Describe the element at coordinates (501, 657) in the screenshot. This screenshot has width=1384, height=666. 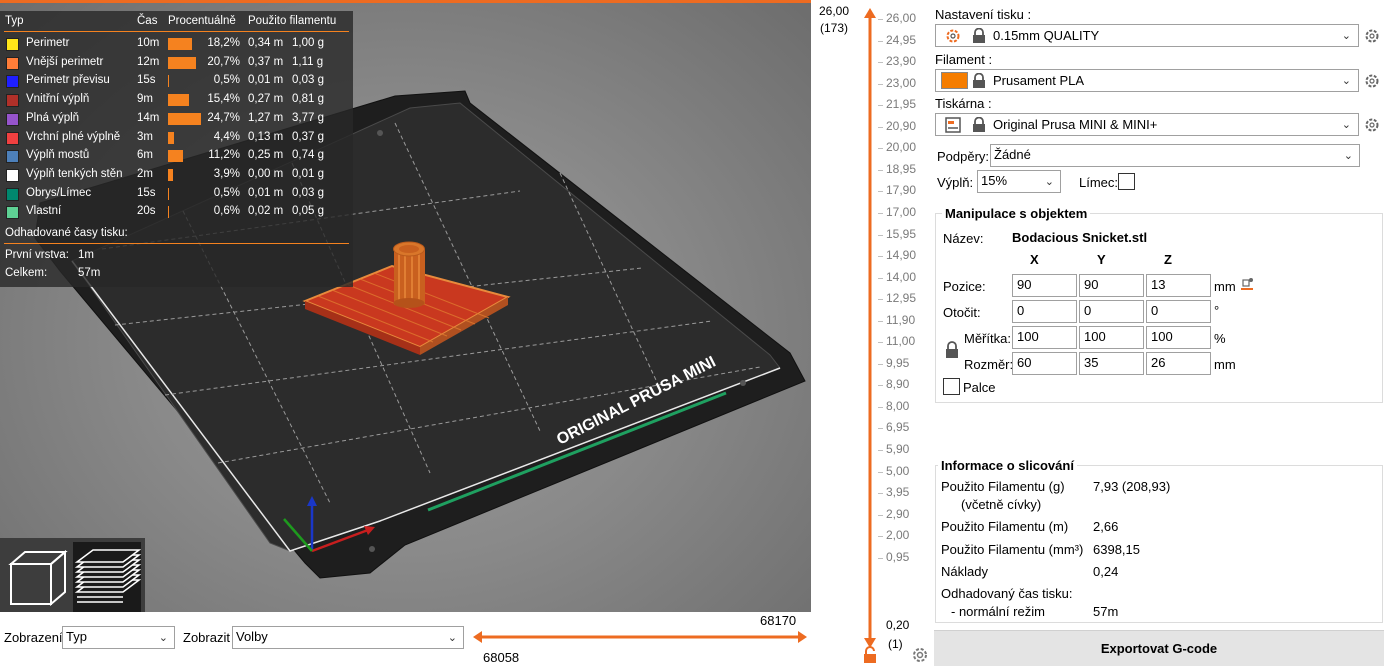
I see `hslider-bottom-value: 68058` at that location.